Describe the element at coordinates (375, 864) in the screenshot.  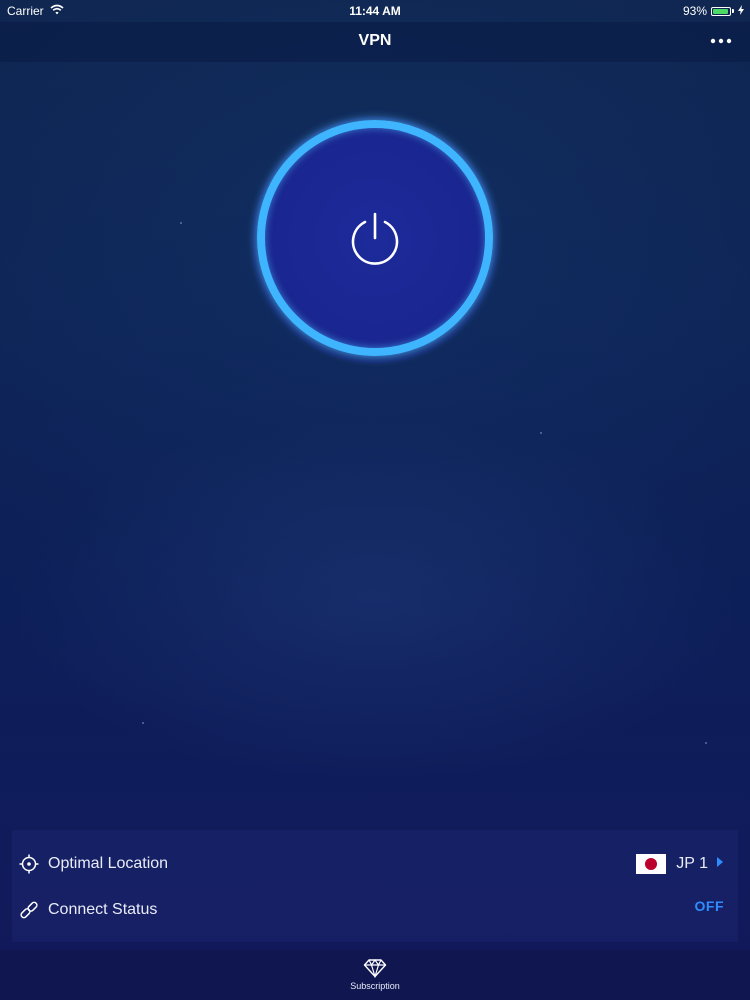
I see `location-row: Optimal Location JP 1` at that location.